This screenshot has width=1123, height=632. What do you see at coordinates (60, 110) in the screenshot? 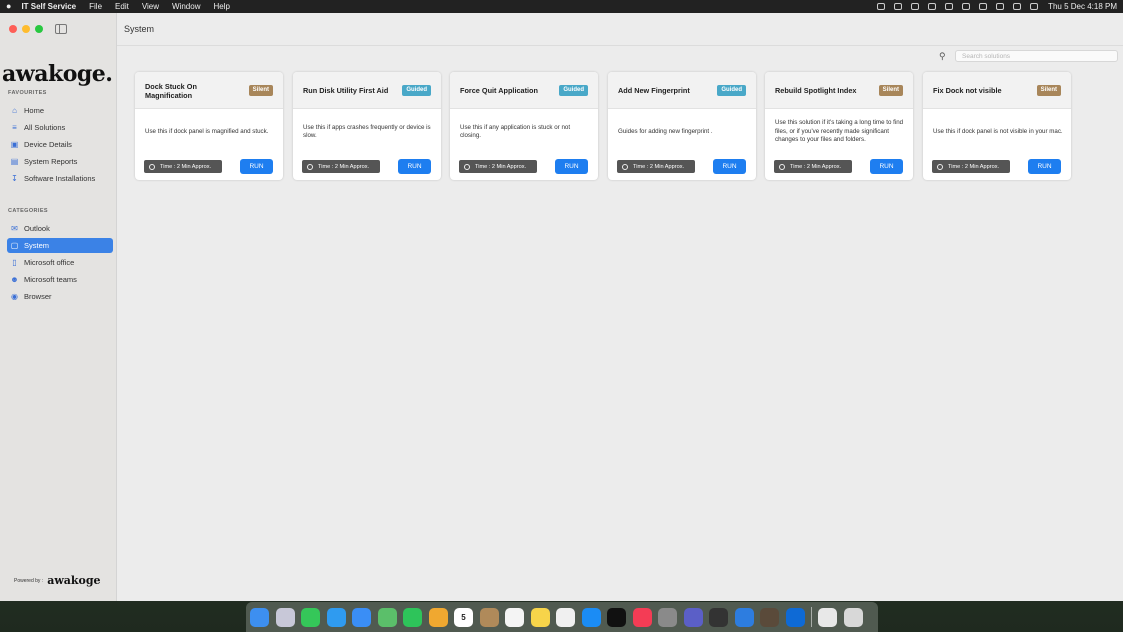
I see `sidebar-item-home: ⌂ Home` at bounding box center [60, 110].